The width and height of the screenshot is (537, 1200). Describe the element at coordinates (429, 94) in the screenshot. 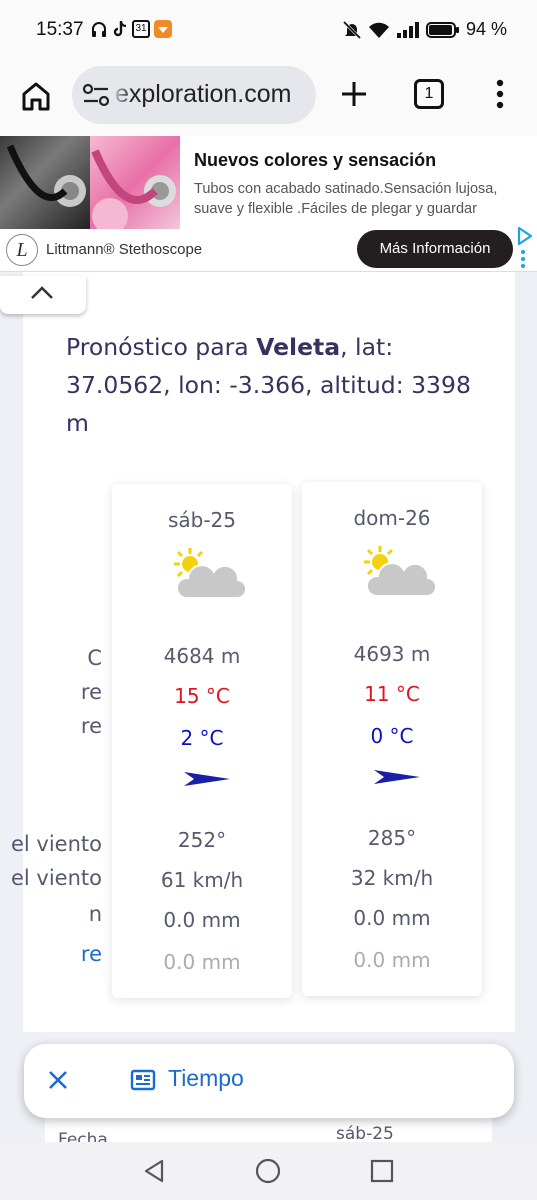

I see `tab-switcher-button: 1` at that location.